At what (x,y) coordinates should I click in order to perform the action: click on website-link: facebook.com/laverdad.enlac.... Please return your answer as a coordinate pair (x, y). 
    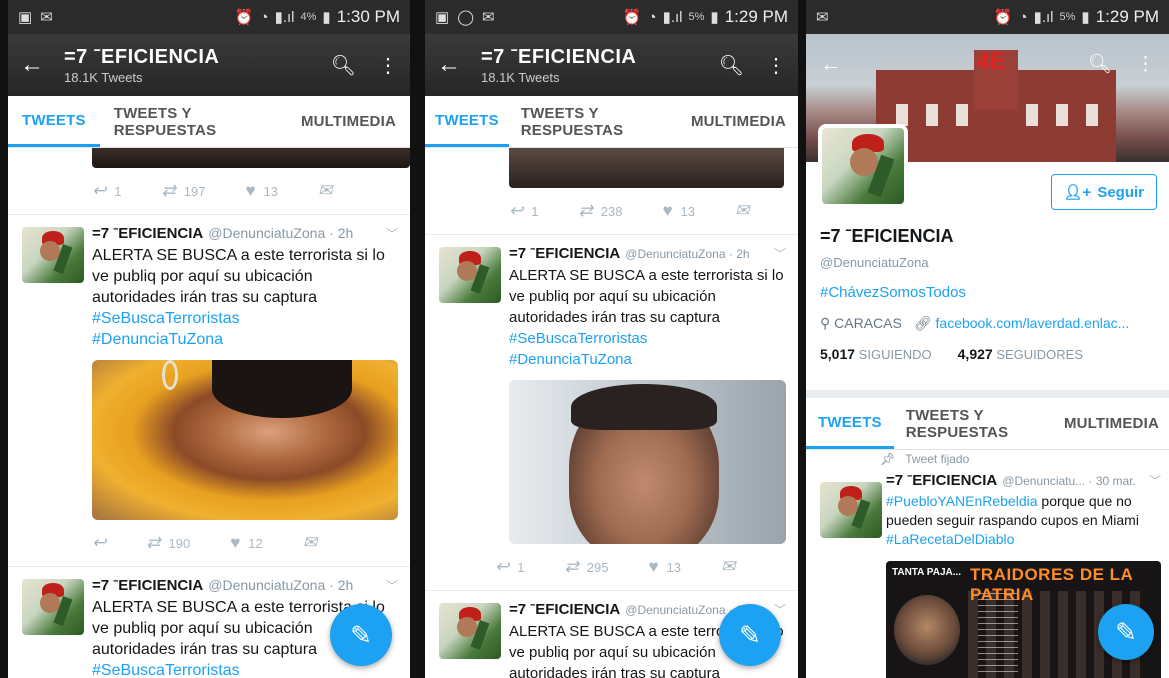
    Looking at the image, I should click on (1033, 323).